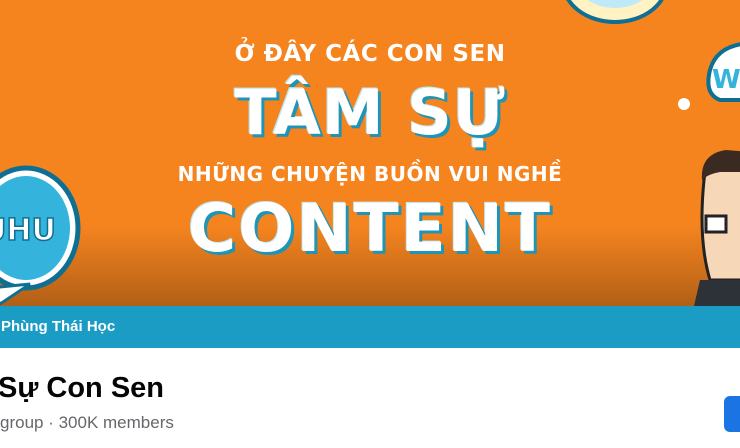 The image size is (740, 448). I want to click on cover-author-link: Phùng Thái Học, so click(58, 326).